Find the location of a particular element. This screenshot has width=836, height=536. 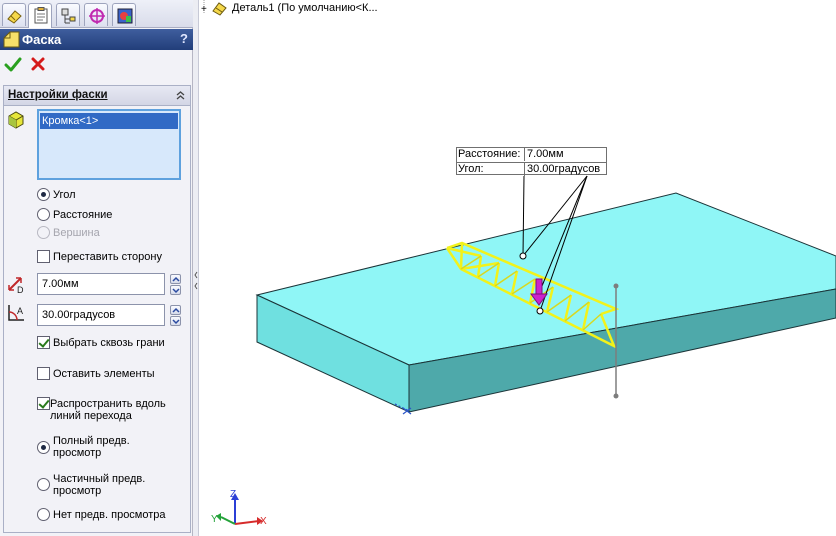

property-manager-title: Фаска is located at coordinates (42, 39).